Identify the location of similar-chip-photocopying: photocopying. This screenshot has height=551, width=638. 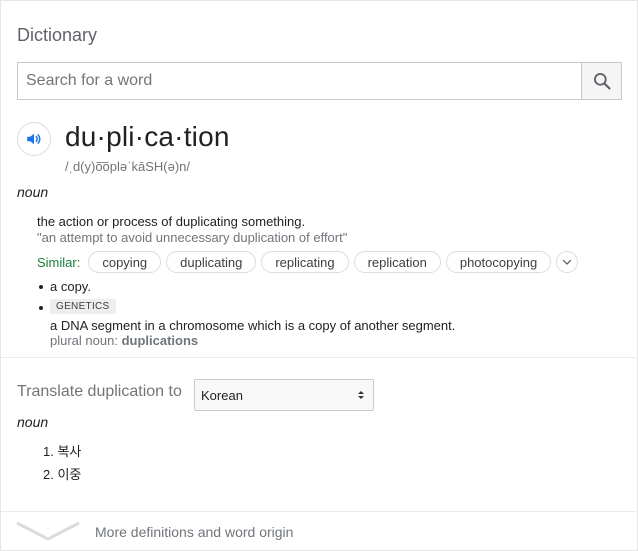
(498, 262).